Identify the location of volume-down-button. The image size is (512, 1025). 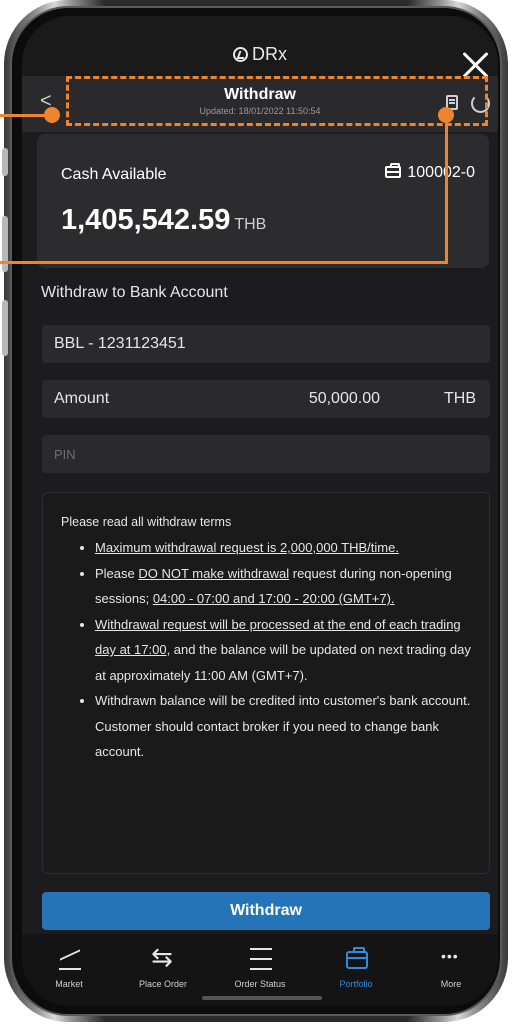
(5, 328).